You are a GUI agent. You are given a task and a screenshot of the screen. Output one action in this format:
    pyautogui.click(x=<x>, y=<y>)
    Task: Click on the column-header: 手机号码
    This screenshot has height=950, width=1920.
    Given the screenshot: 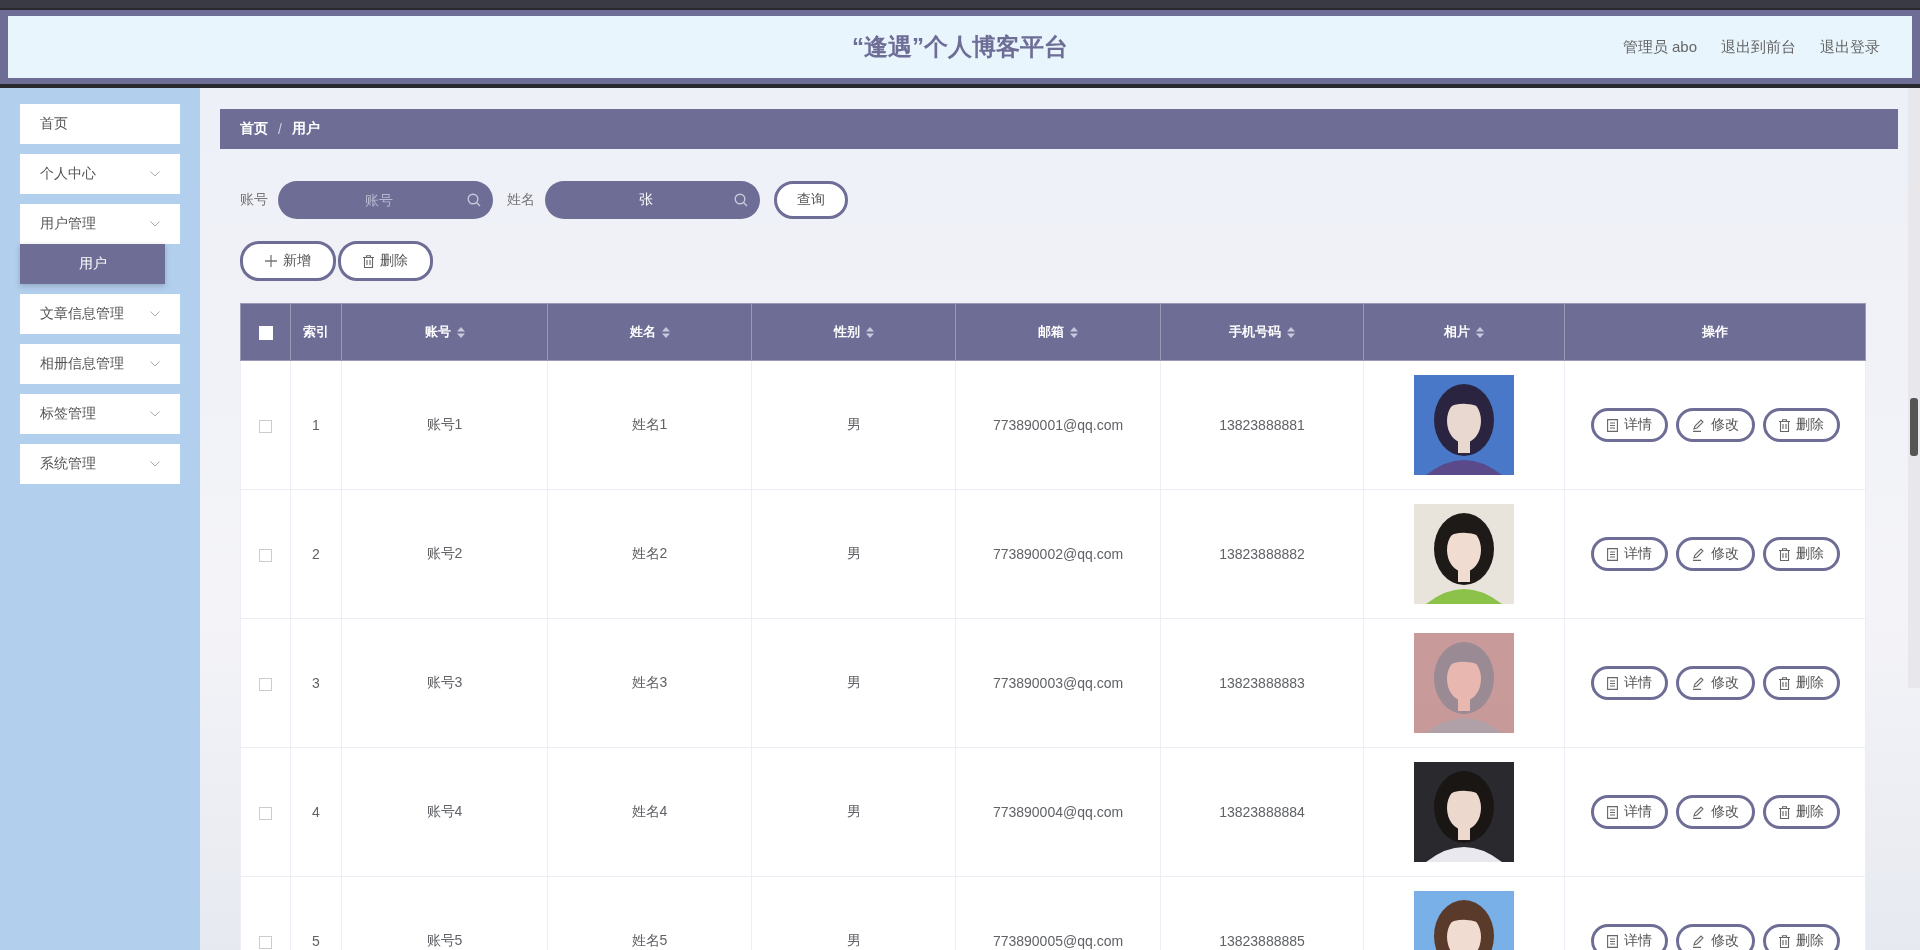 What is the action you would take?
    pyautogui.click(x=1262, y=332)
    